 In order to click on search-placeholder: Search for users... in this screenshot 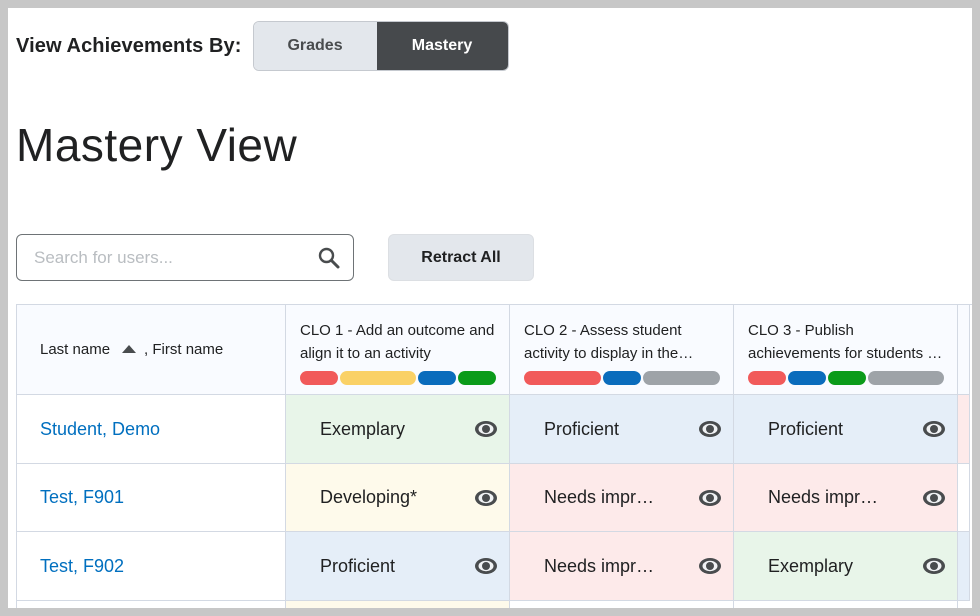, I will do `click(103, 257)`.